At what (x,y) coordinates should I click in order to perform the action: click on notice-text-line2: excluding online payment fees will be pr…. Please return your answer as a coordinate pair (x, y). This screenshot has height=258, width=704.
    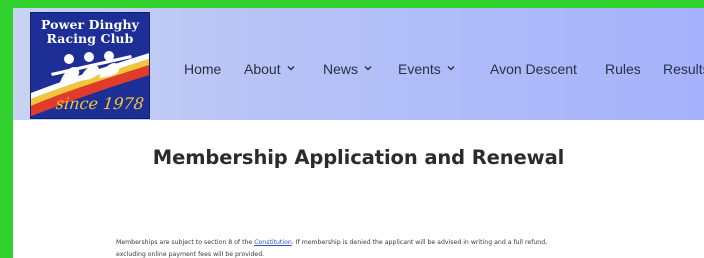
    Looking at the image, I should click on (190, 254).